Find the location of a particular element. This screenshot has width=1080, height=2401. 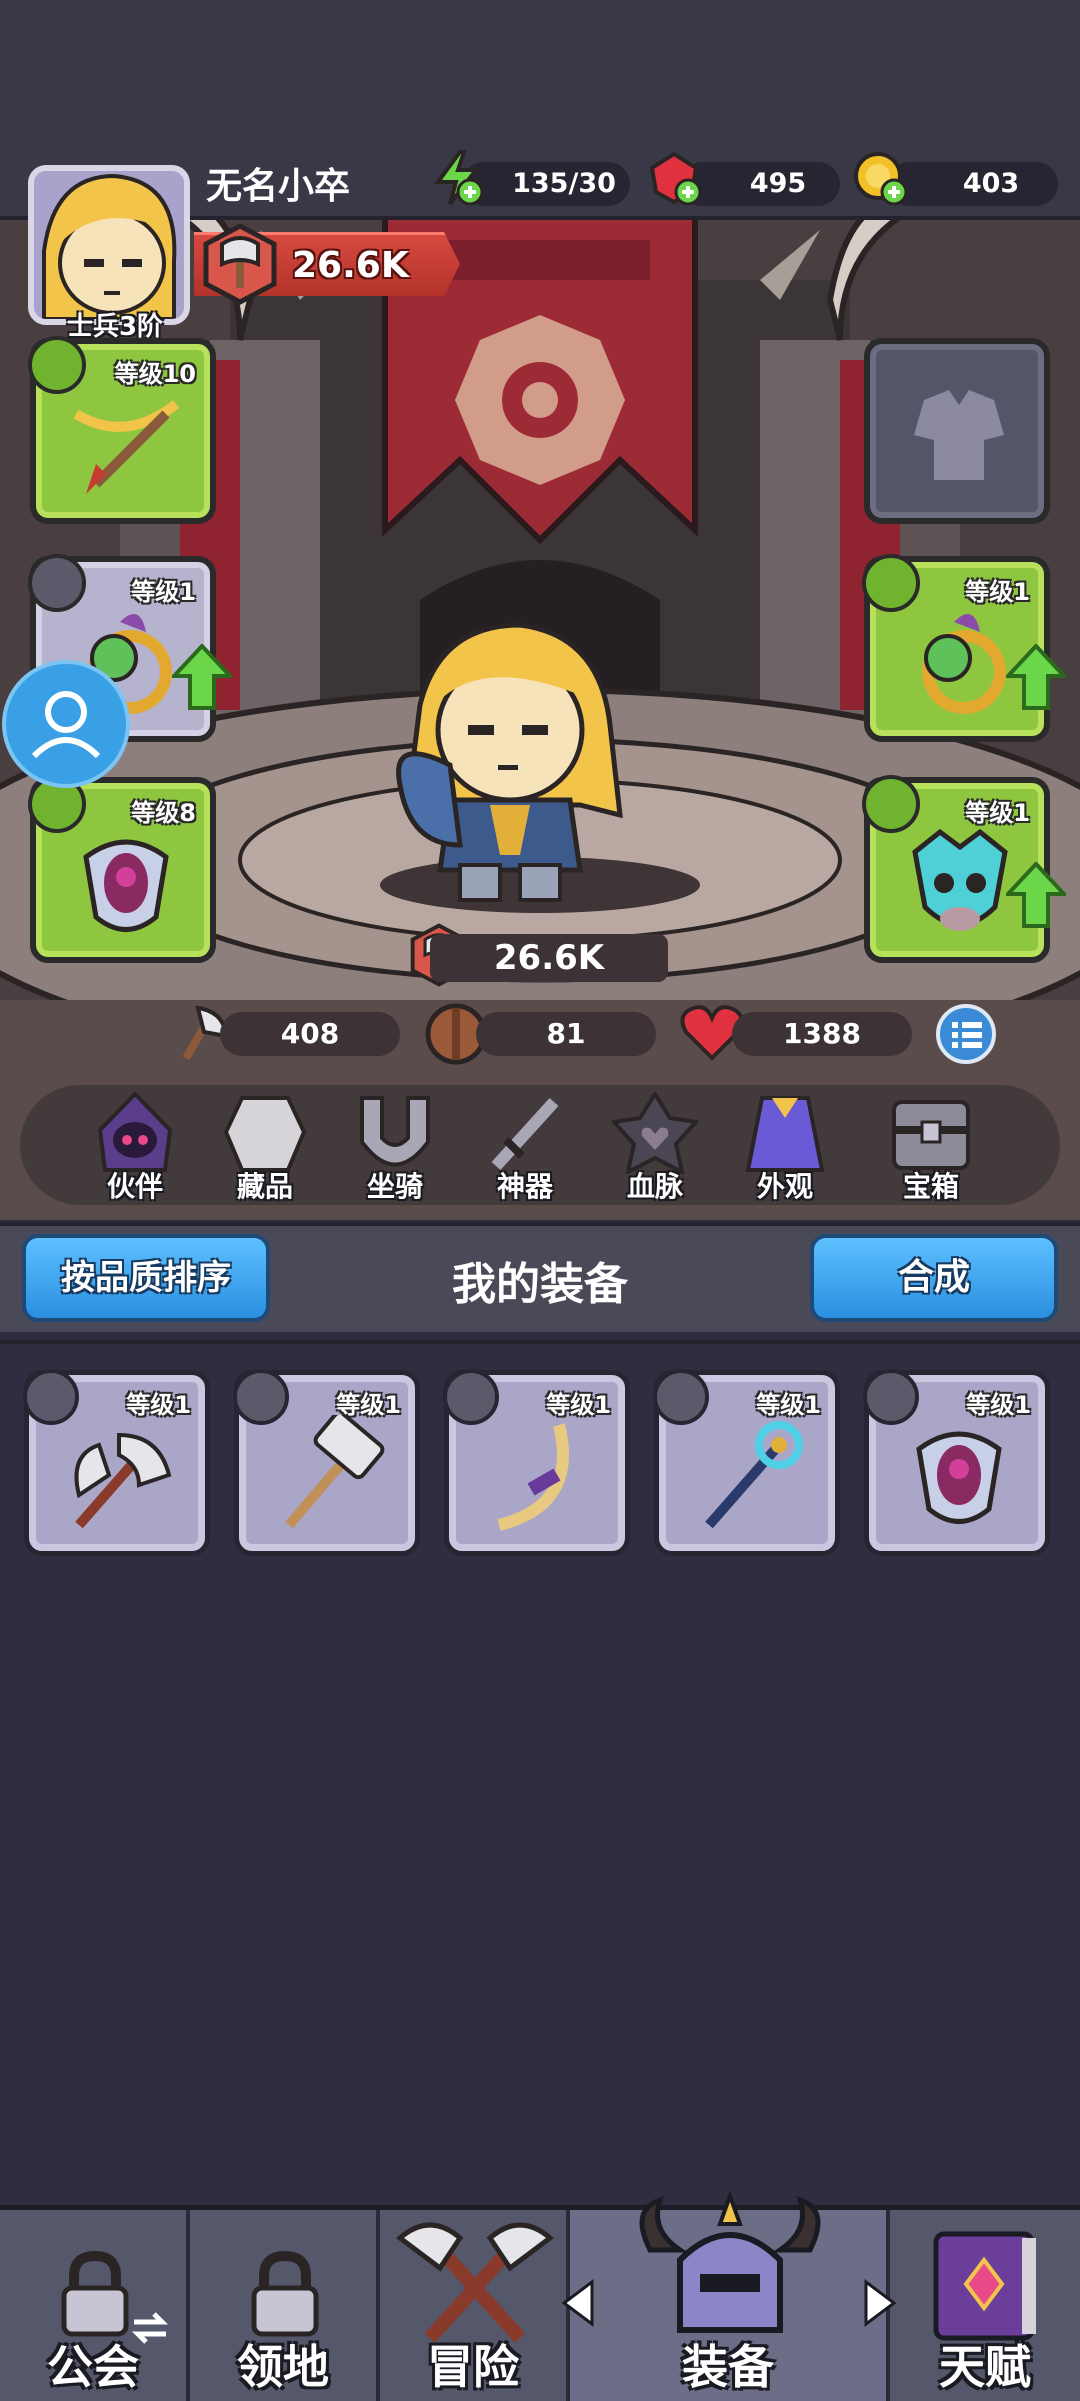

hp-value: 1388 is located at coordinates (822, 1033).